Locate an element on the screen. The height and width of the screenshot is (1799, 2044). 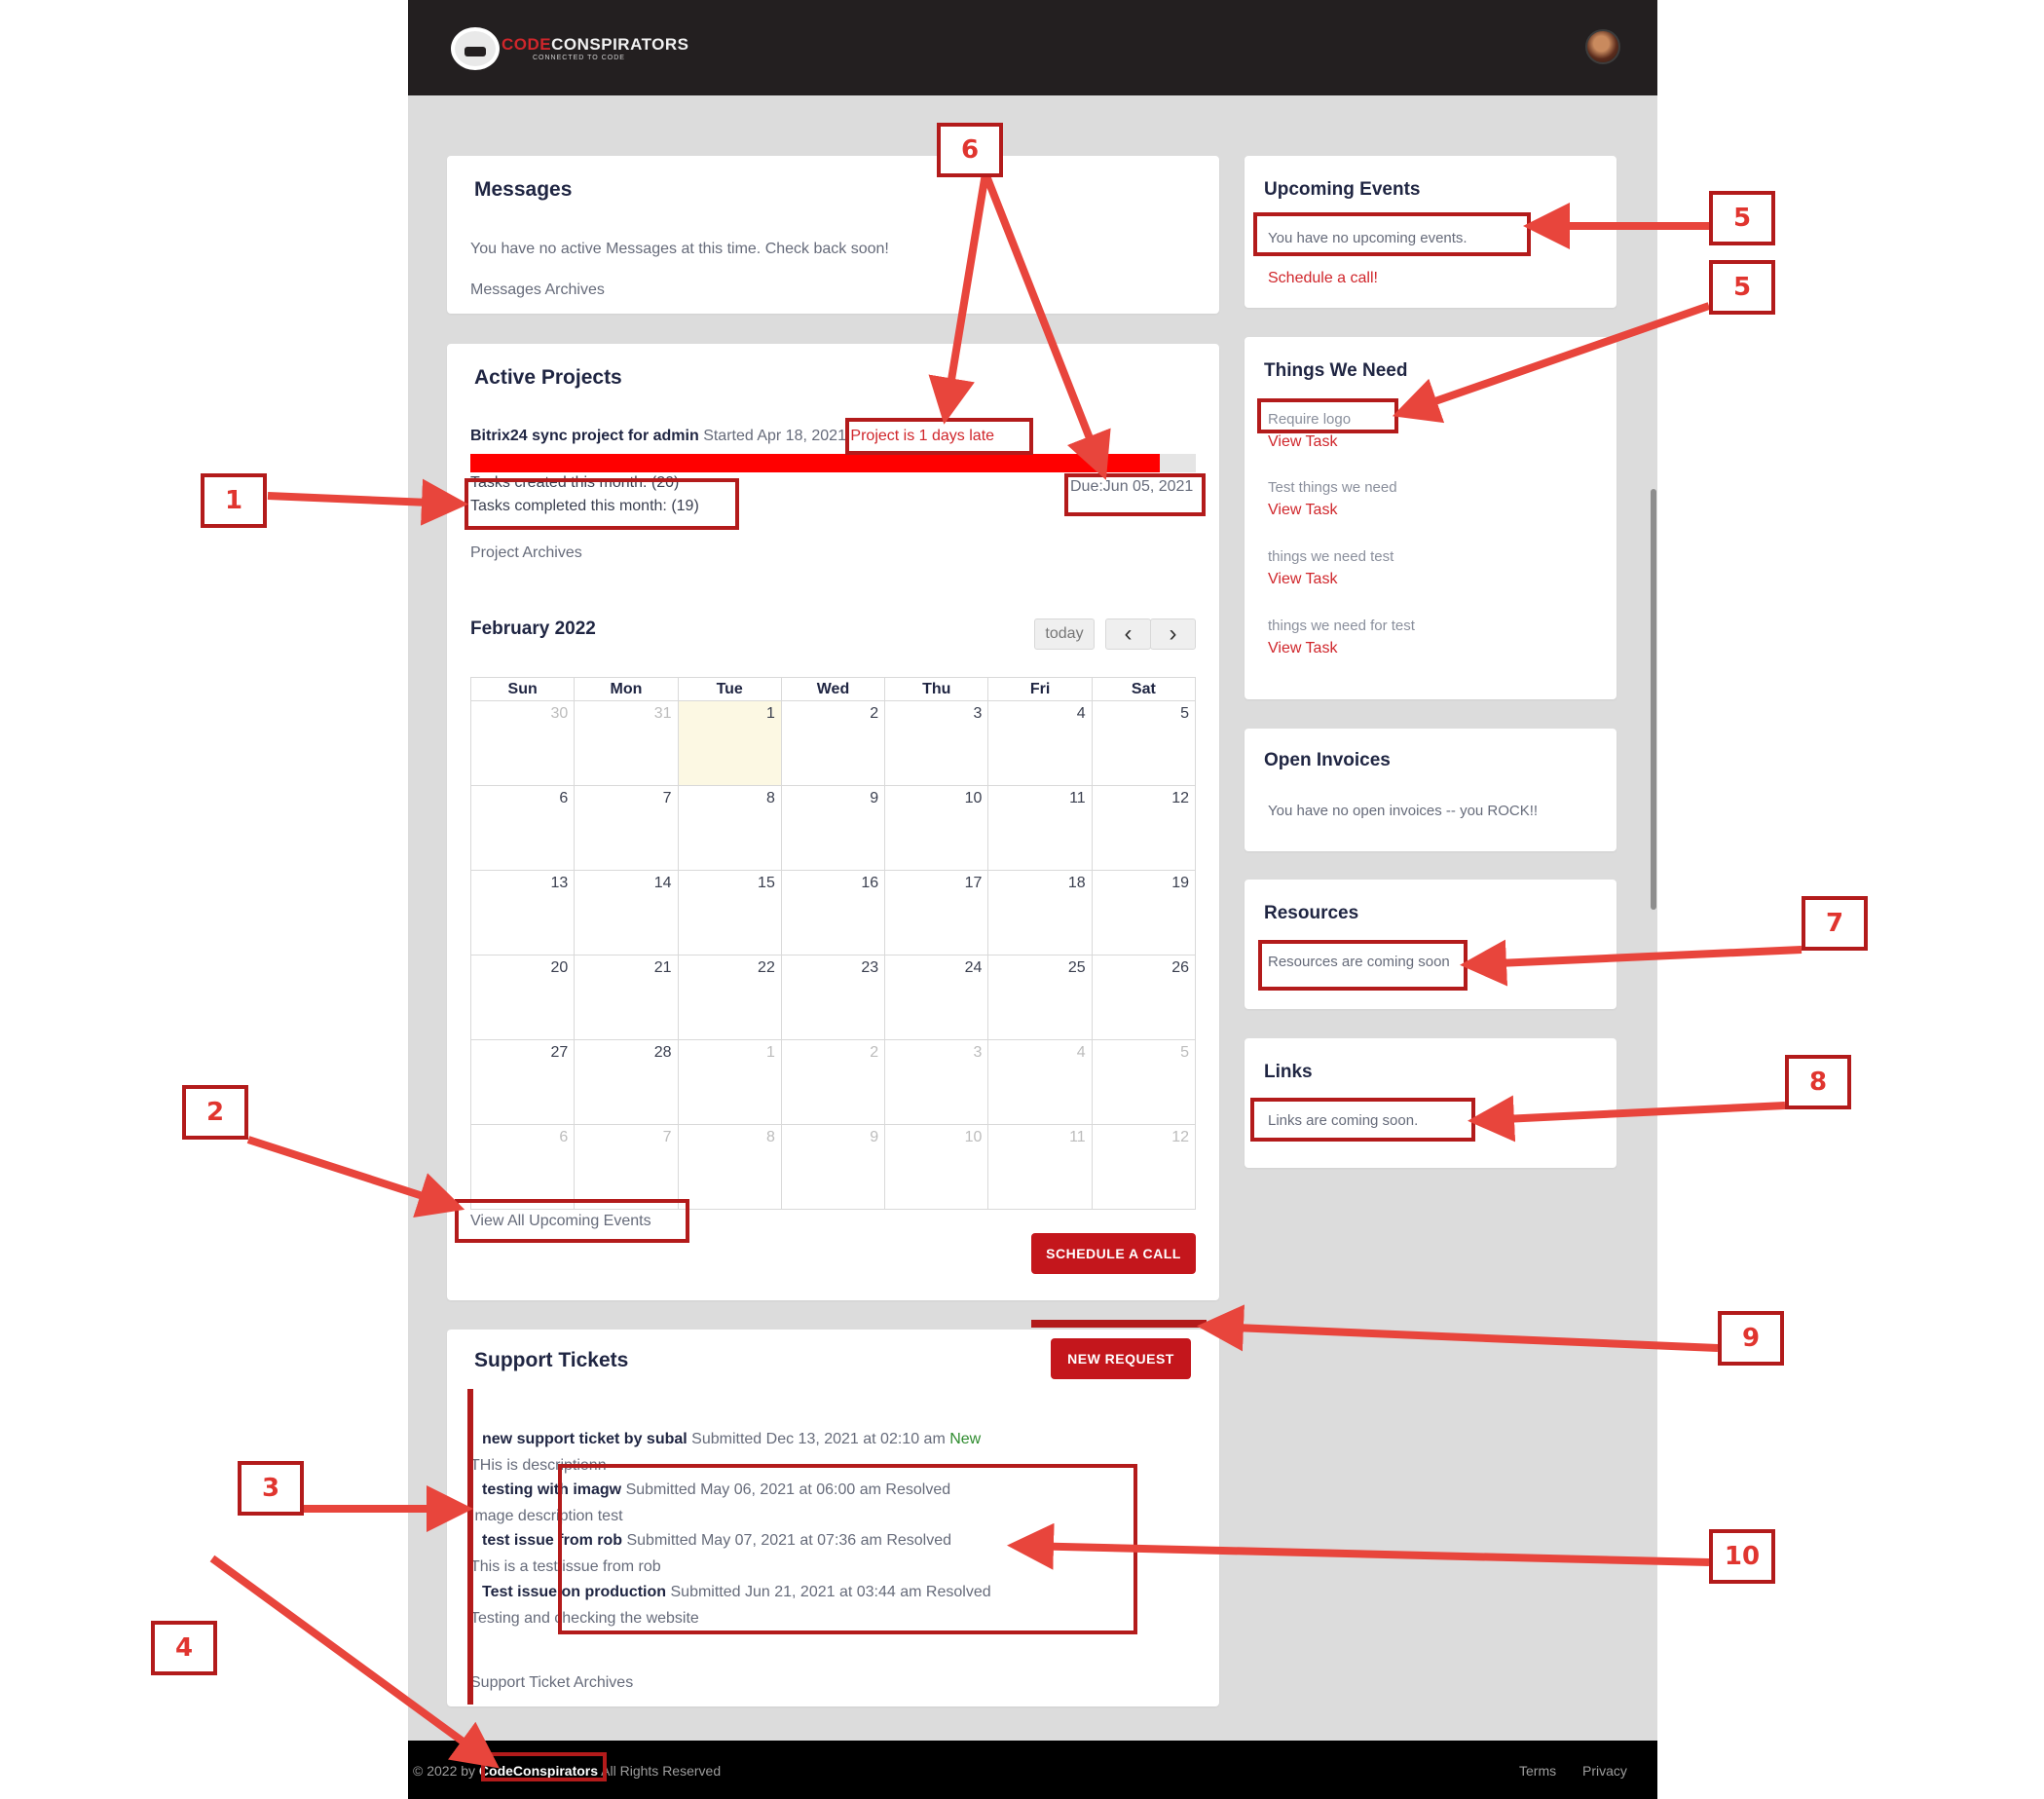
projects-title: Active Projects is located at coordinates (548, 377).